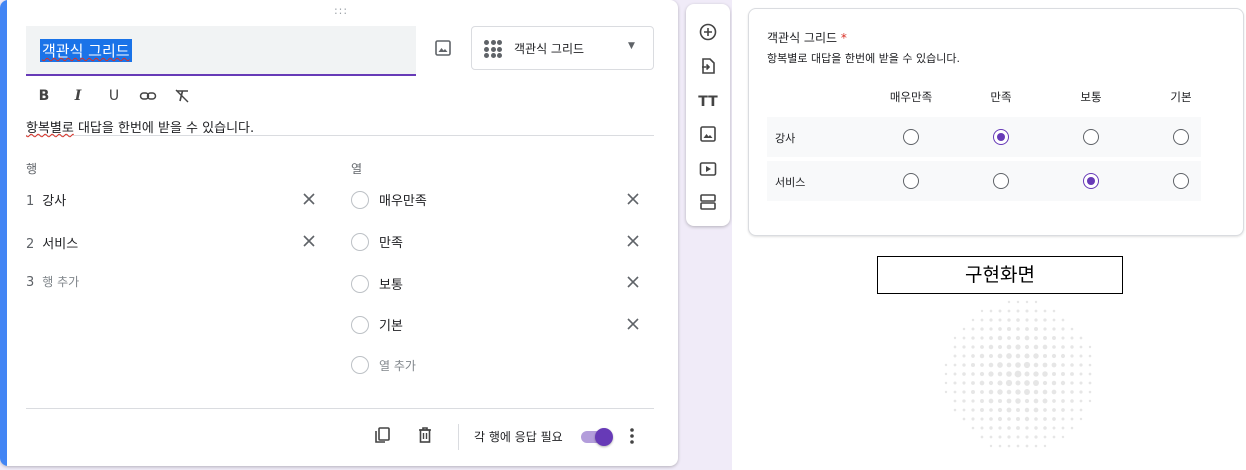 The width and height of the screenshot is (1246, 470). I want to click on row-option-1: 1 강사, so click(46, 199).